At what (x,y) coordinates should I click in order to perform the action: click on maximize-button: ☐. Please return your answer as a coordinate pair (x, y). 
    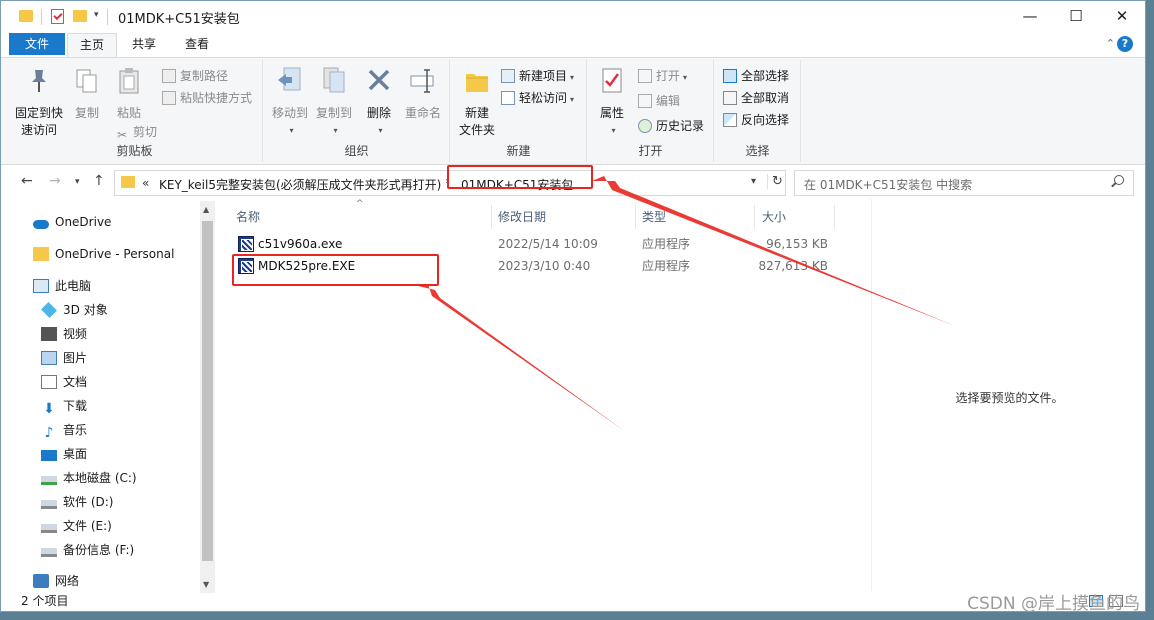
    Looking at the image, I should click on (1076, 16).